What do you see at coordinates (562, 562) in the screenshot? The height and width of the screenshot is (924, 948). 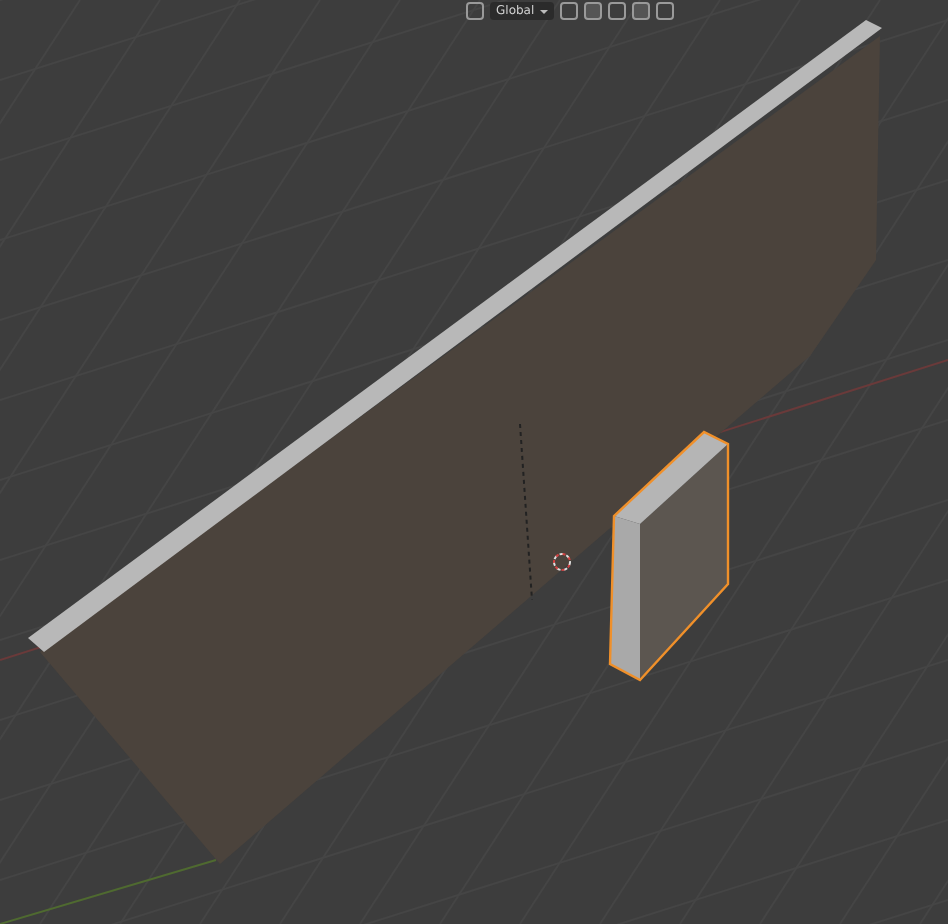 I see `cursor-icon` at bounding box center [562, 562].